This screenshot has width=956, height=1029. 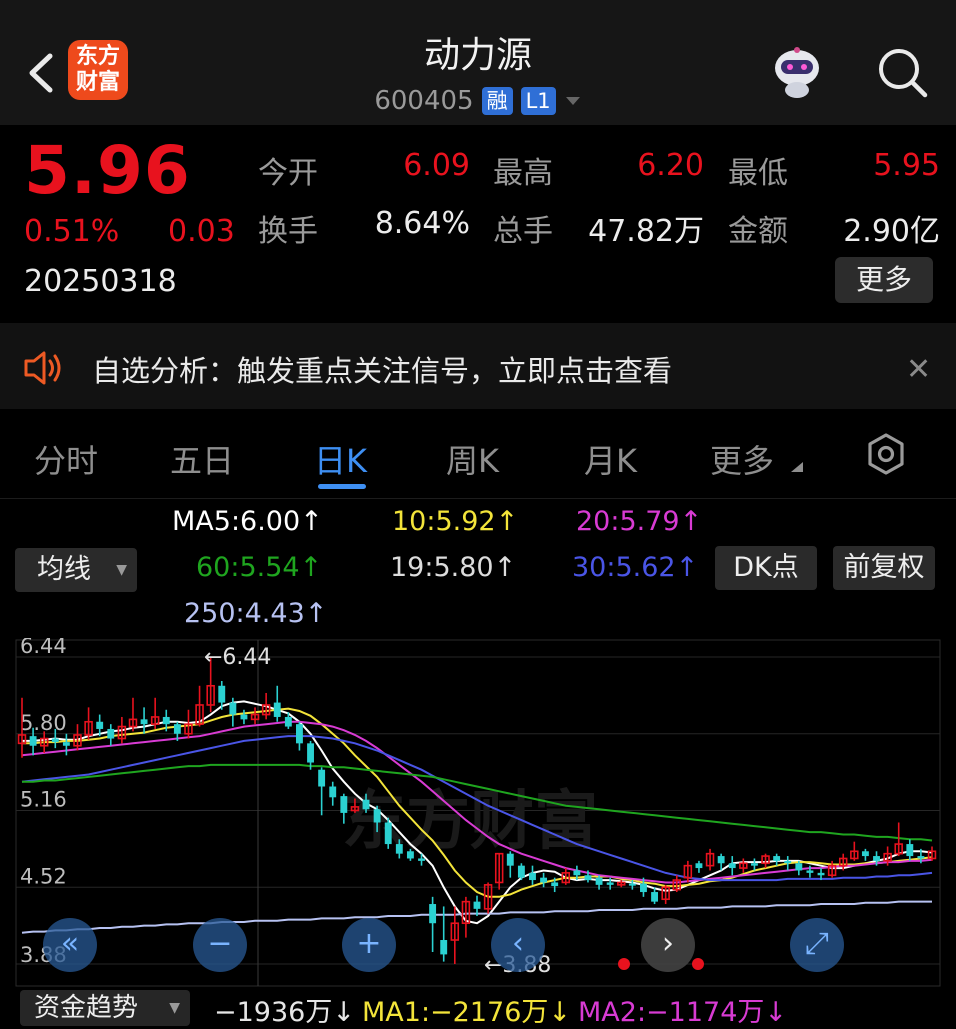 I want to click on y-tick-label: 5.16, so click(x=43, y=800).